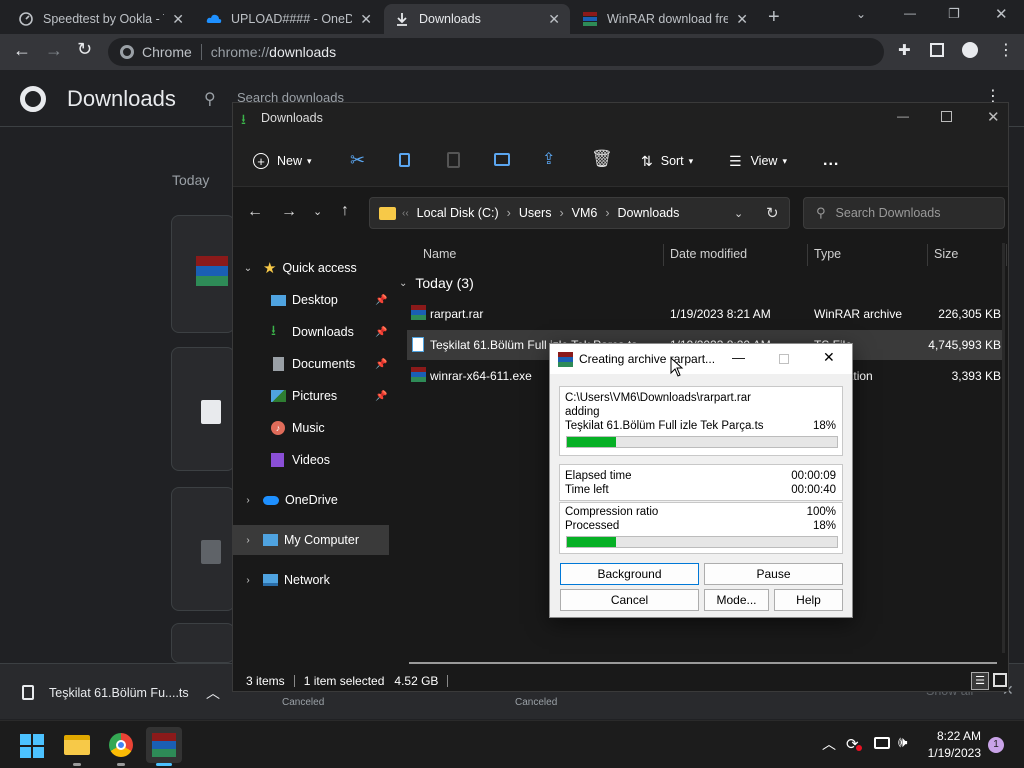  I want to click on breadcrumb-downloads: Downloads, so click(649, 213).